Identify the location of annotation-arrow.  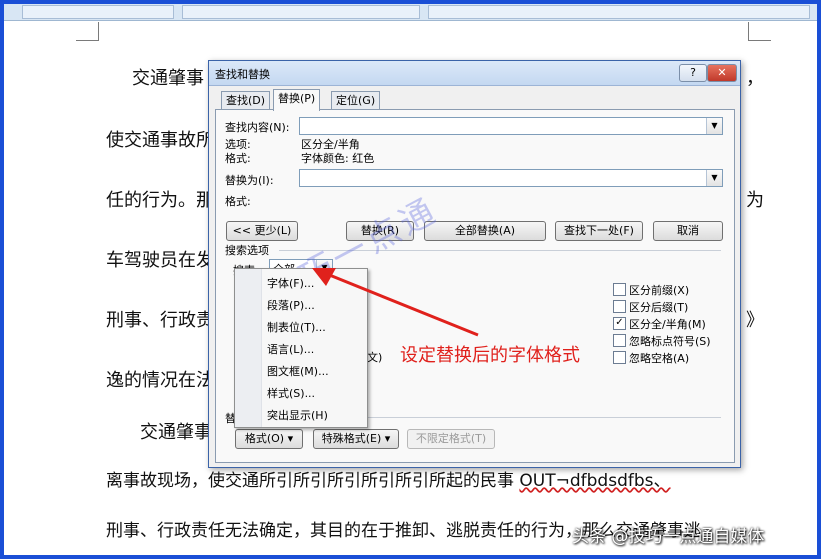
(395, 302).